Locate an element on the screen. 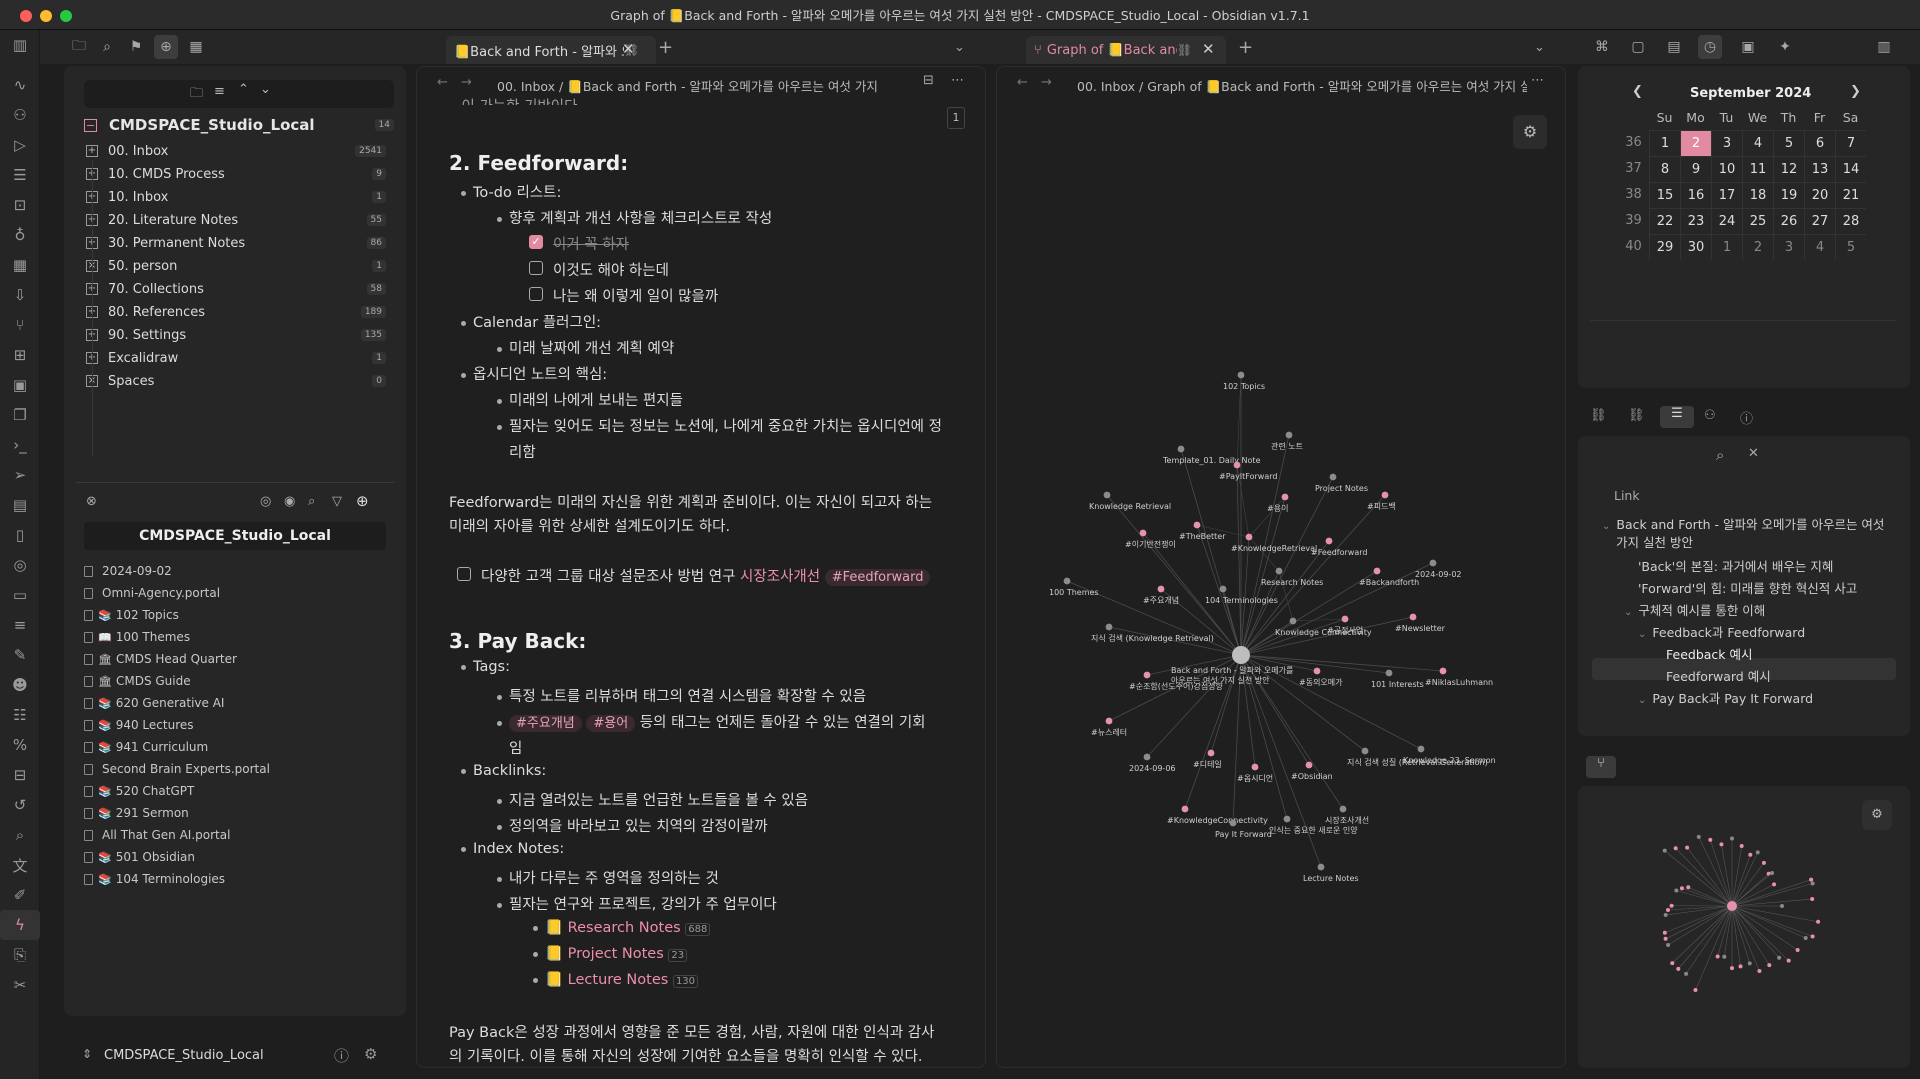  microphone-icon: ♁ is located at coordinates (20, 235).